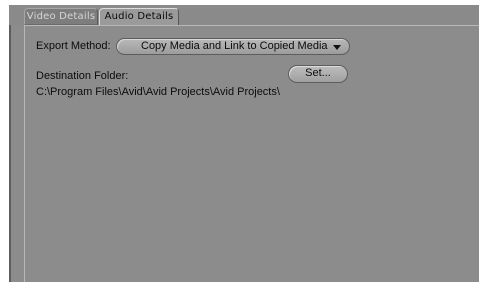 The image size is (479, 282). I want to click on chevron-down-icon, so click(337, 47).